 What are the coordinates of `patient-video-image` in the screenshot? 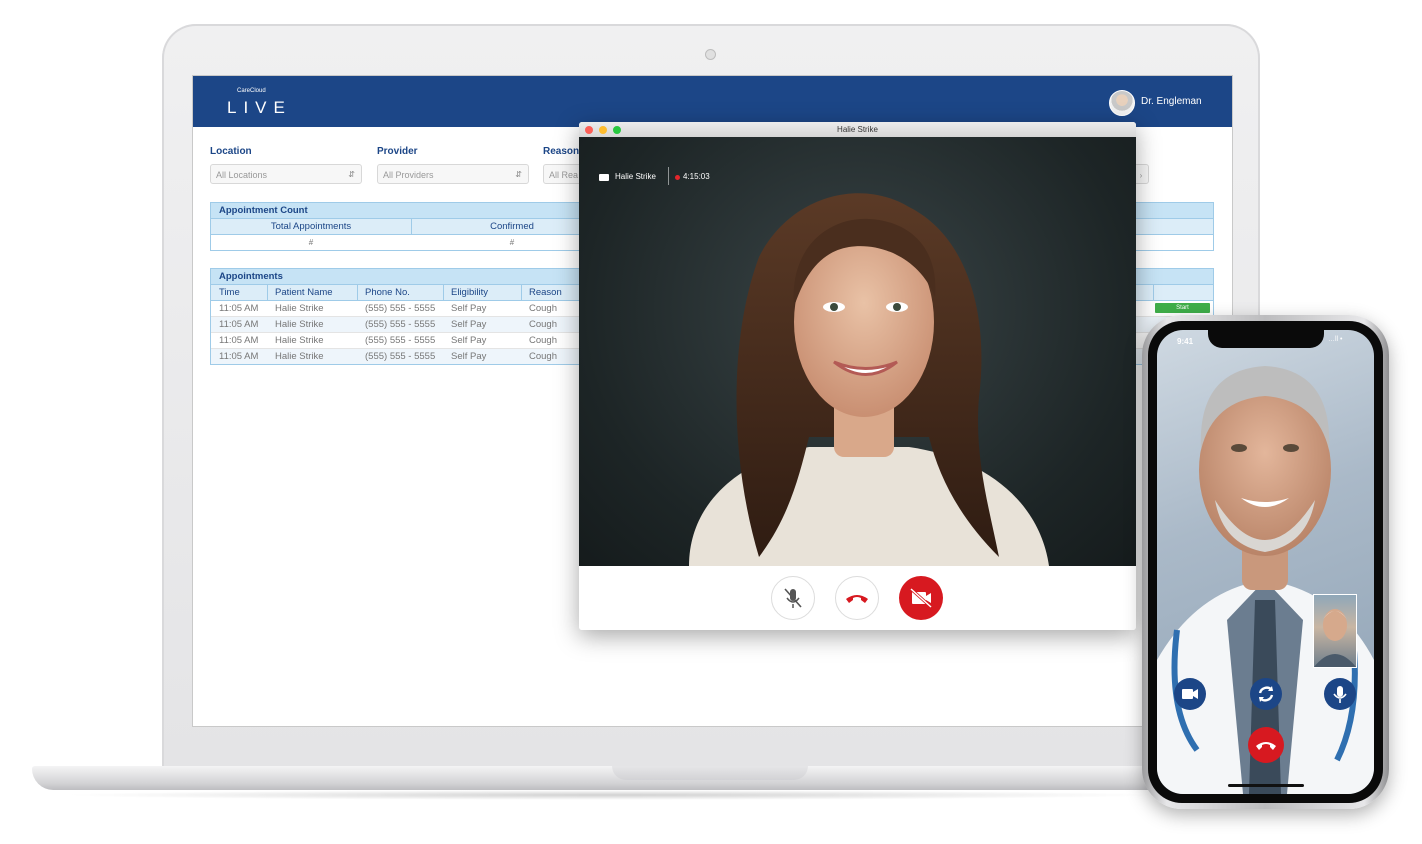 It's located at (869, 379).